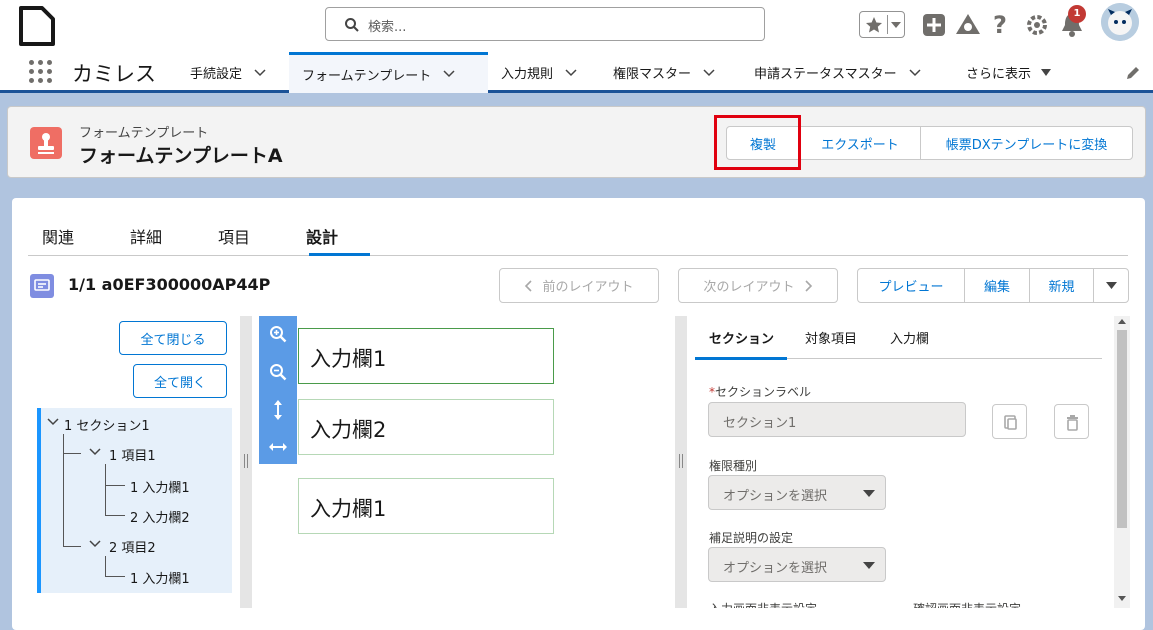  I want to click on nav-item-procedure-settings: 手続設定, so click(228, 72).